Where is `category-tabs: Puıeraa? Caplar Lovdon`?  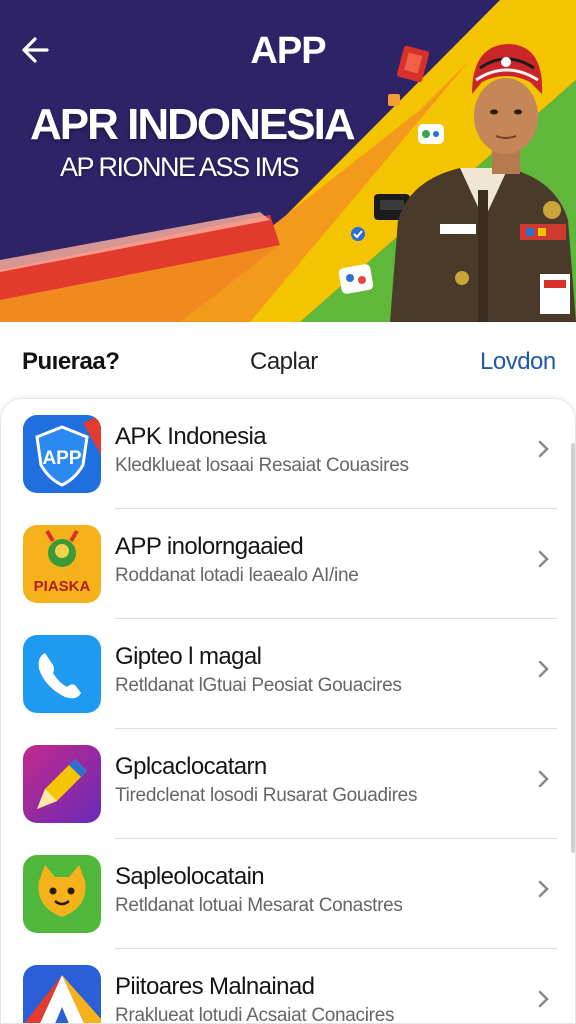 category-tabs: Puıeraa? Caplar Lovdon is located at coordinates (288, 361).